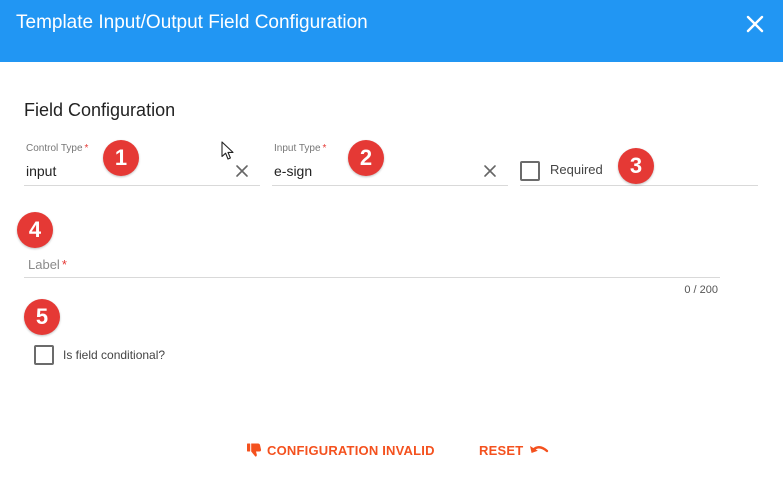 The width and height of the screenshot is (783, 485). Describe the element at coordinates (366, 158) in the screenshot. I see `annotation-badge-2: 2` at that location.